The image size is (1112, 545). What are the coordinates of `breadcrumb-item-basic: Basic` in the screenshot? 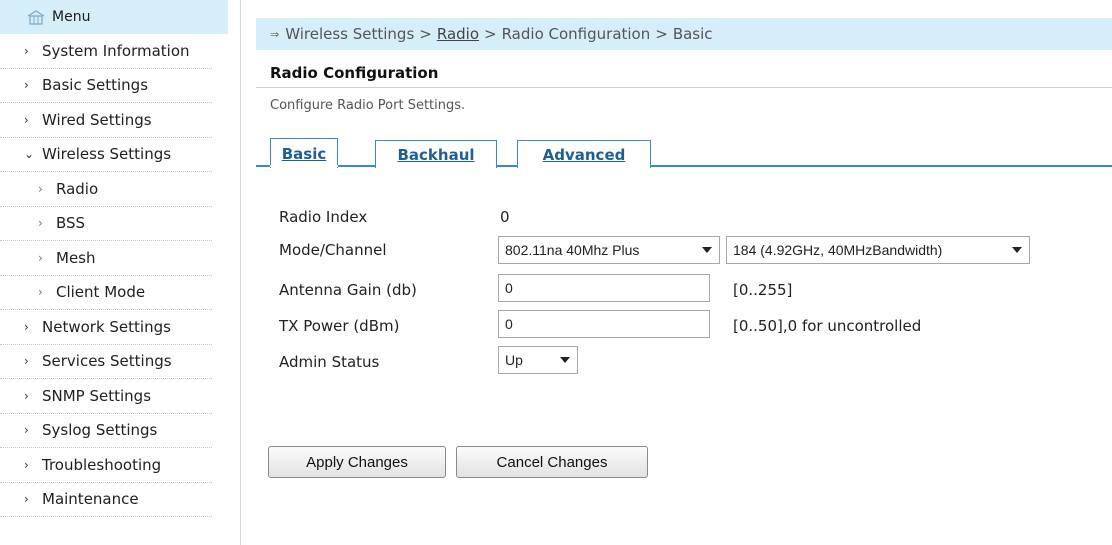 It's located at (692, 34).